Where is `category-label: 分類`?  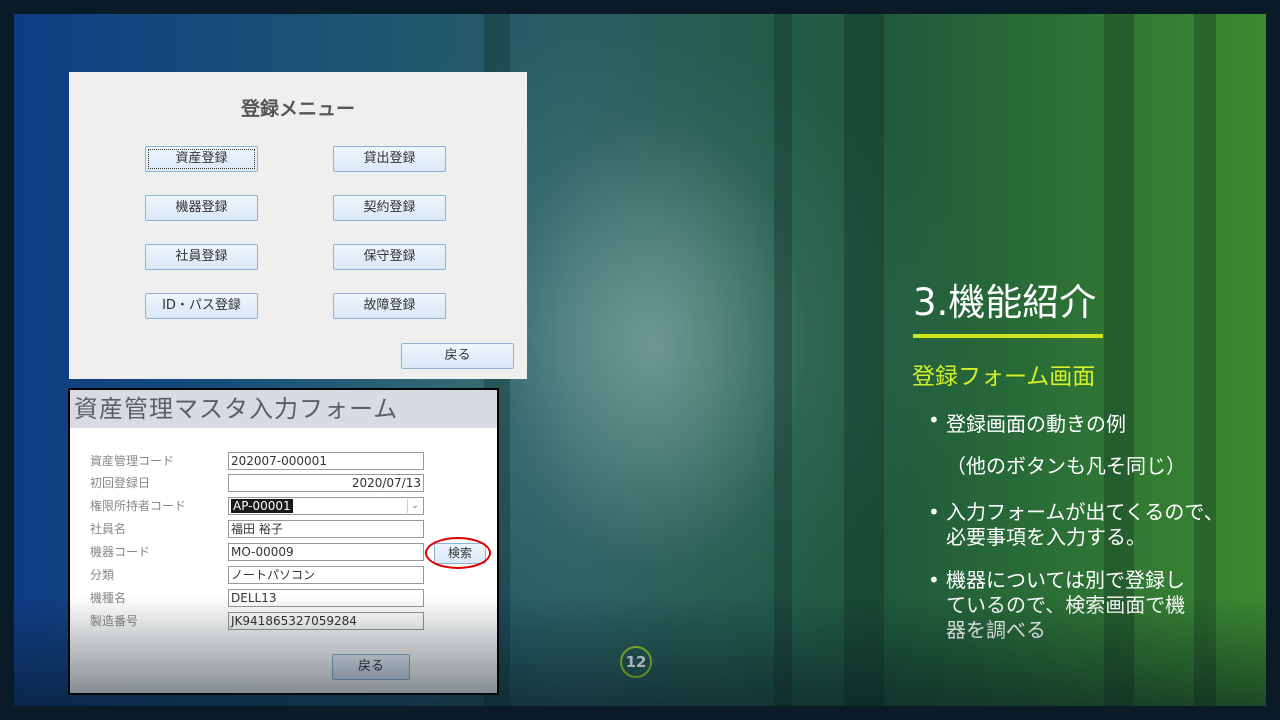
category-label: 分類 is located at coordinates (102, 575).